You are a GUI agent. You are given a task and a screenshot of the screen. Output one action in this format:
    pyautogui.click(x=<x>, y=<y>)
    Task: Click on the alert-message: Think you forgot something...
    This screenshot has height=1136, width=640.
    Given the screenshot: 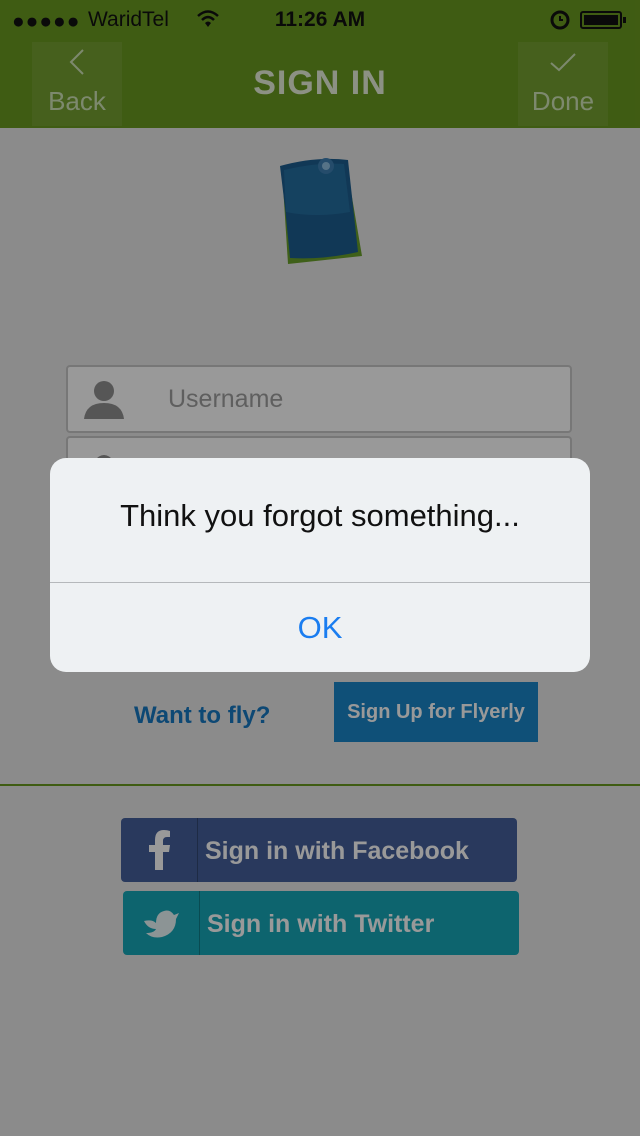 What is the action you would take?
    pyautogui.click(x=320, y=515)
    